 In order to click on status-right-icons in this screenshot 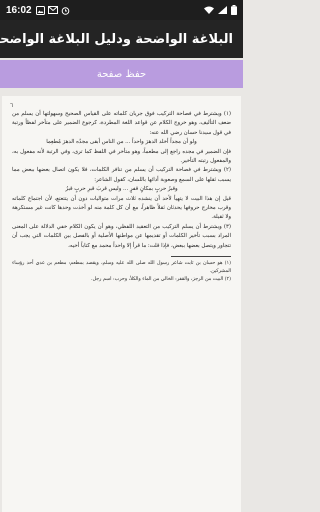, I will do `click(220, 10)`.